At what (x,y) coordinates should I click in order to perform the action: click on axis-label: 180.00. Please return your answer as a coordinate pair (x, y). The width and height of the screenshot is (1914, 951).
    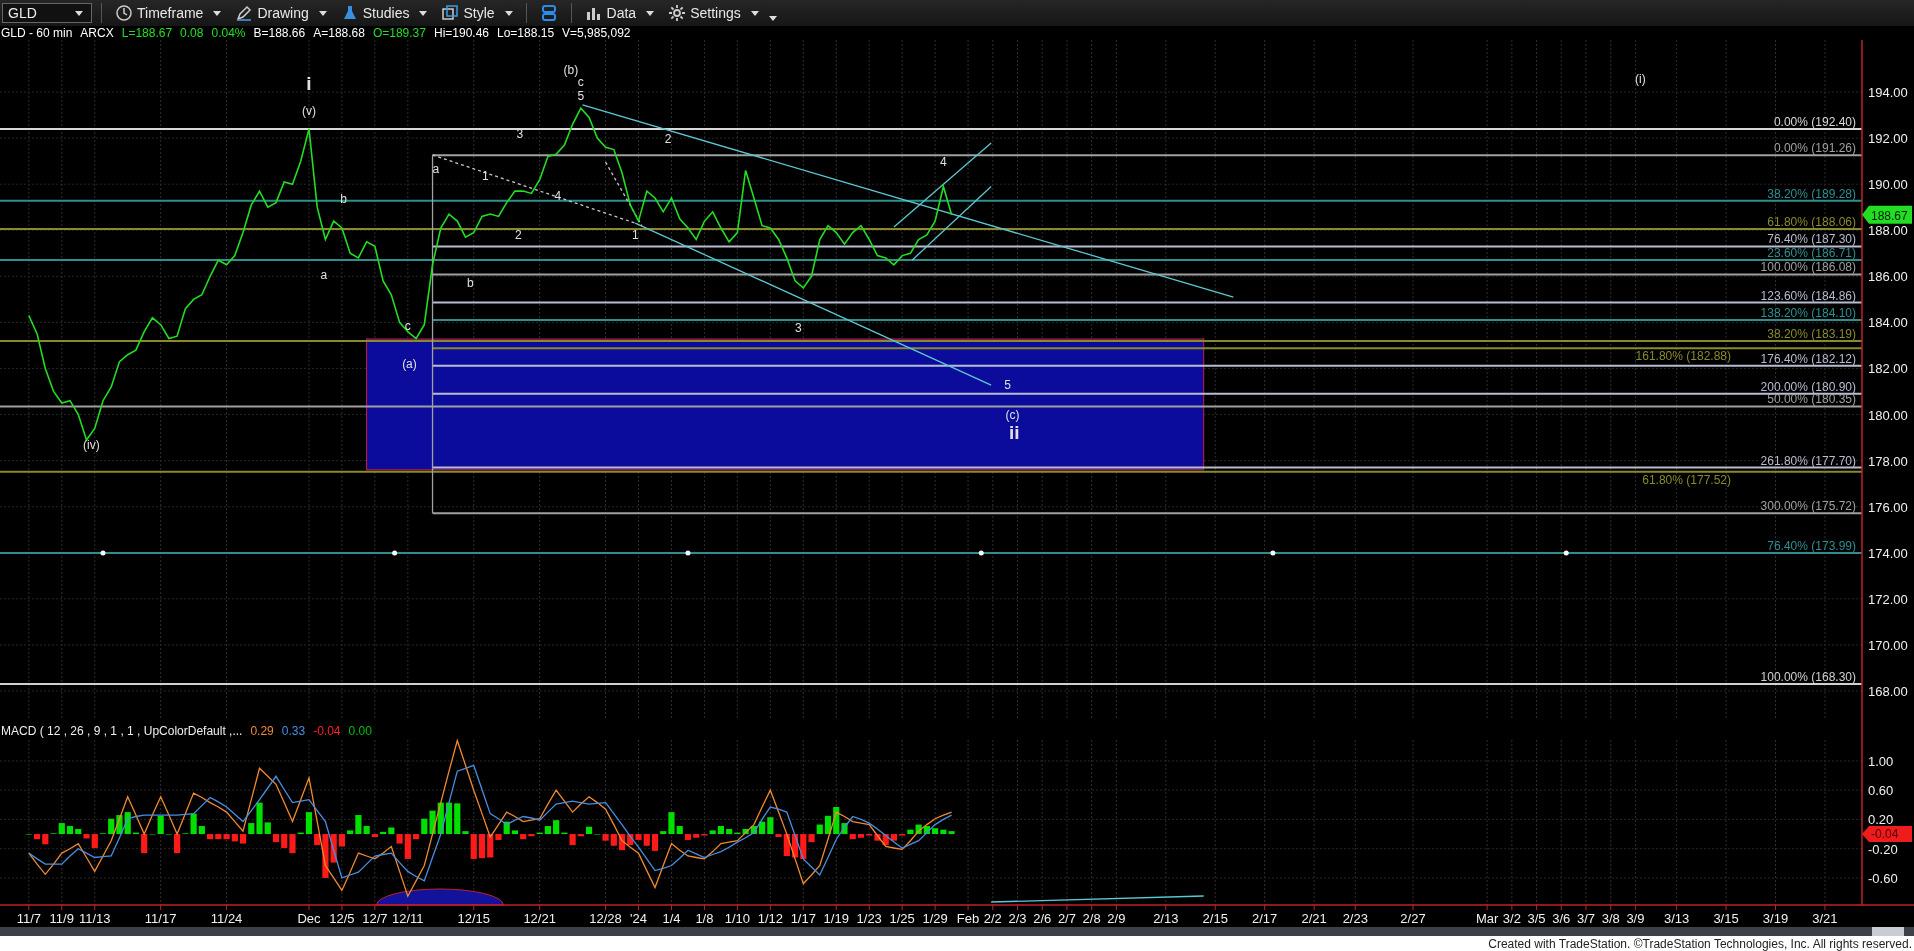
    Looking at the image, I should click on (1888, 415).